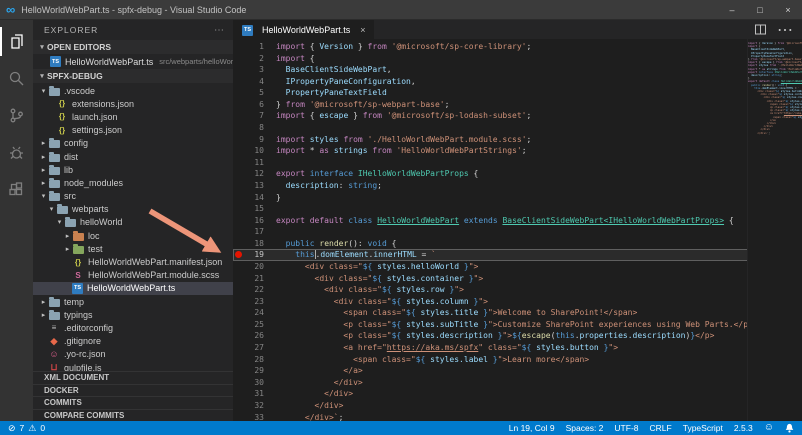 Image resolution: width=802 pixels, height=435 pixels. I want to click on status-item: CRLF, so click(661, 428).